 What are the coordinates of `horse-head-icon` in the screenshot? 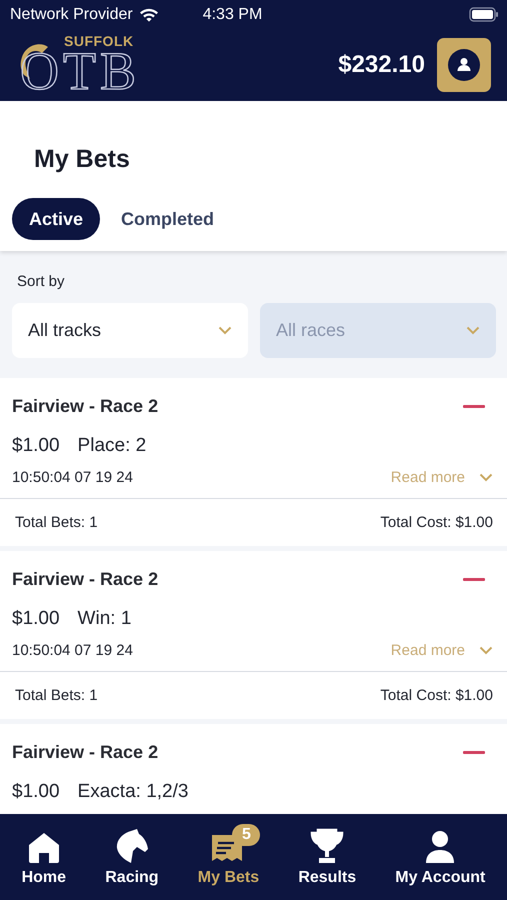 It's located at (131, 846).